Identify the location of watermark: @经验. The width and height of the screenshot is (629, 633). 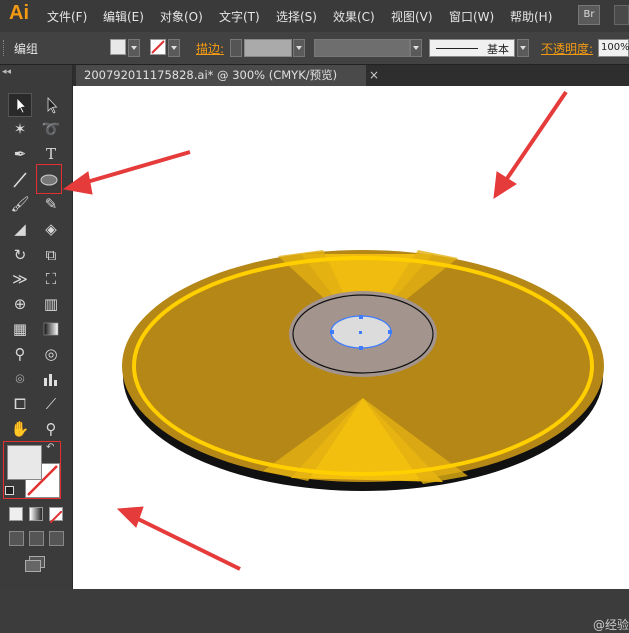
(611, 625).